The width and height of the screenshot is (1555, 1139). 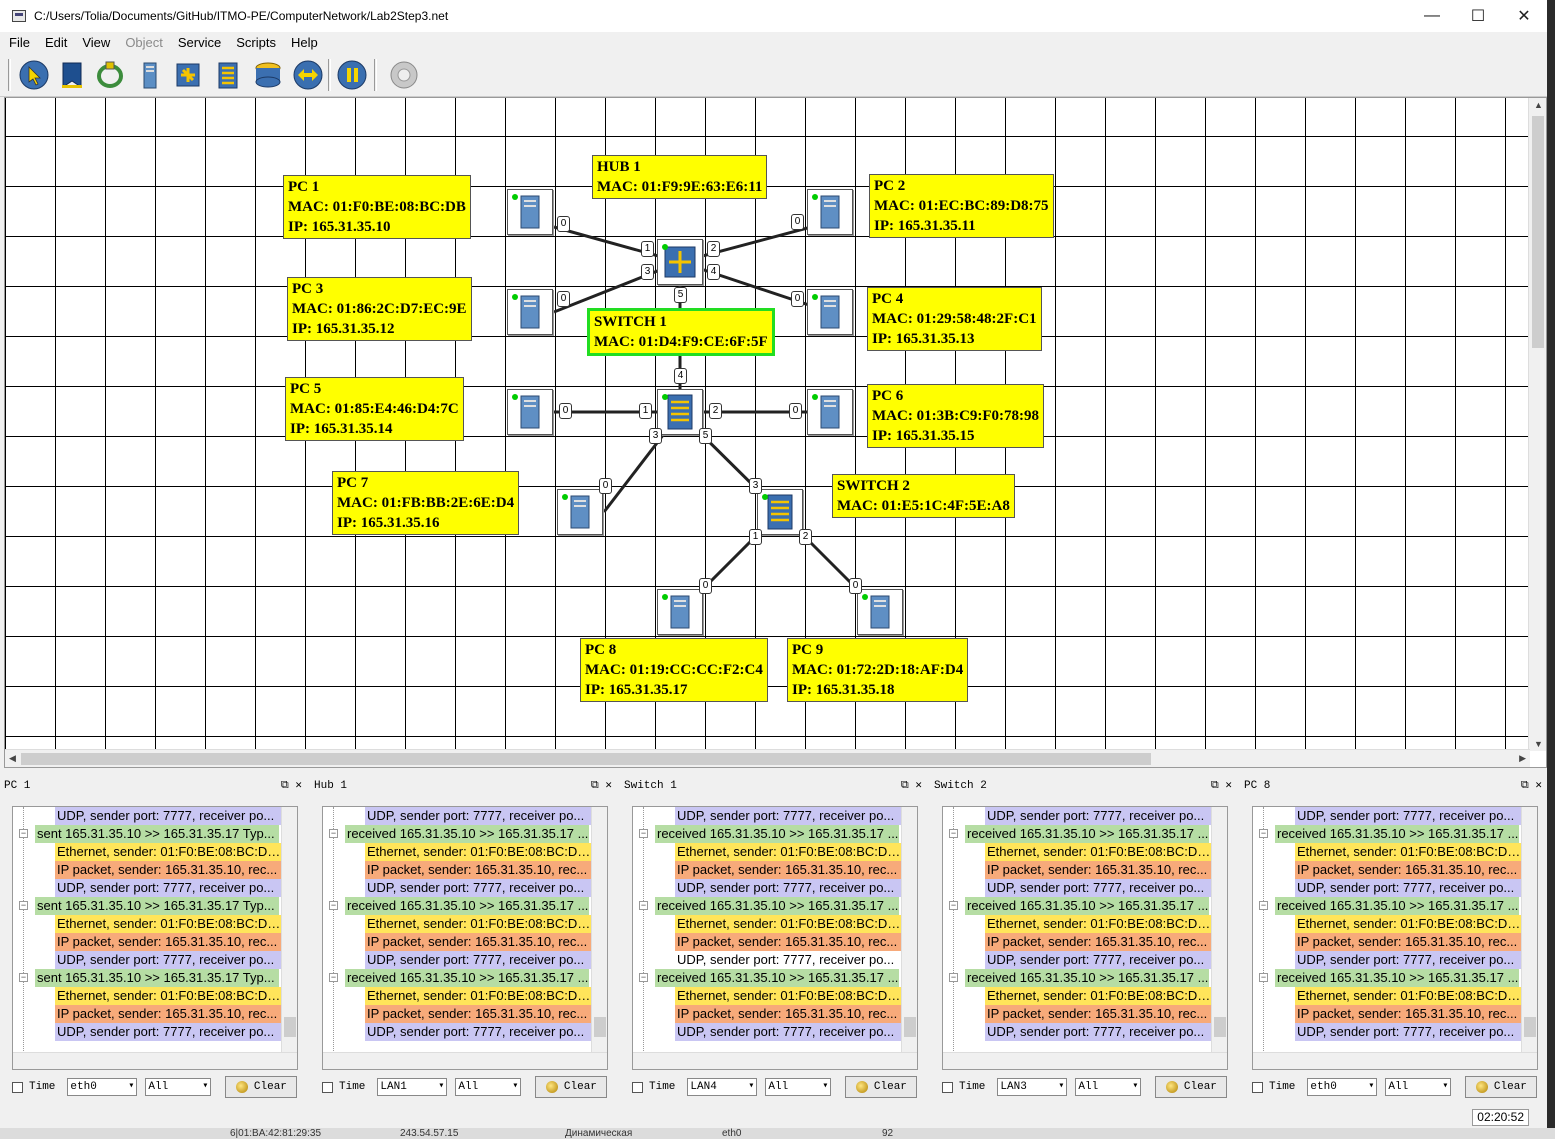 What do you see at coordinates (34, 75) in the screenshot?
I see `pointer-tool-icon` at bounding box center [34, 75].